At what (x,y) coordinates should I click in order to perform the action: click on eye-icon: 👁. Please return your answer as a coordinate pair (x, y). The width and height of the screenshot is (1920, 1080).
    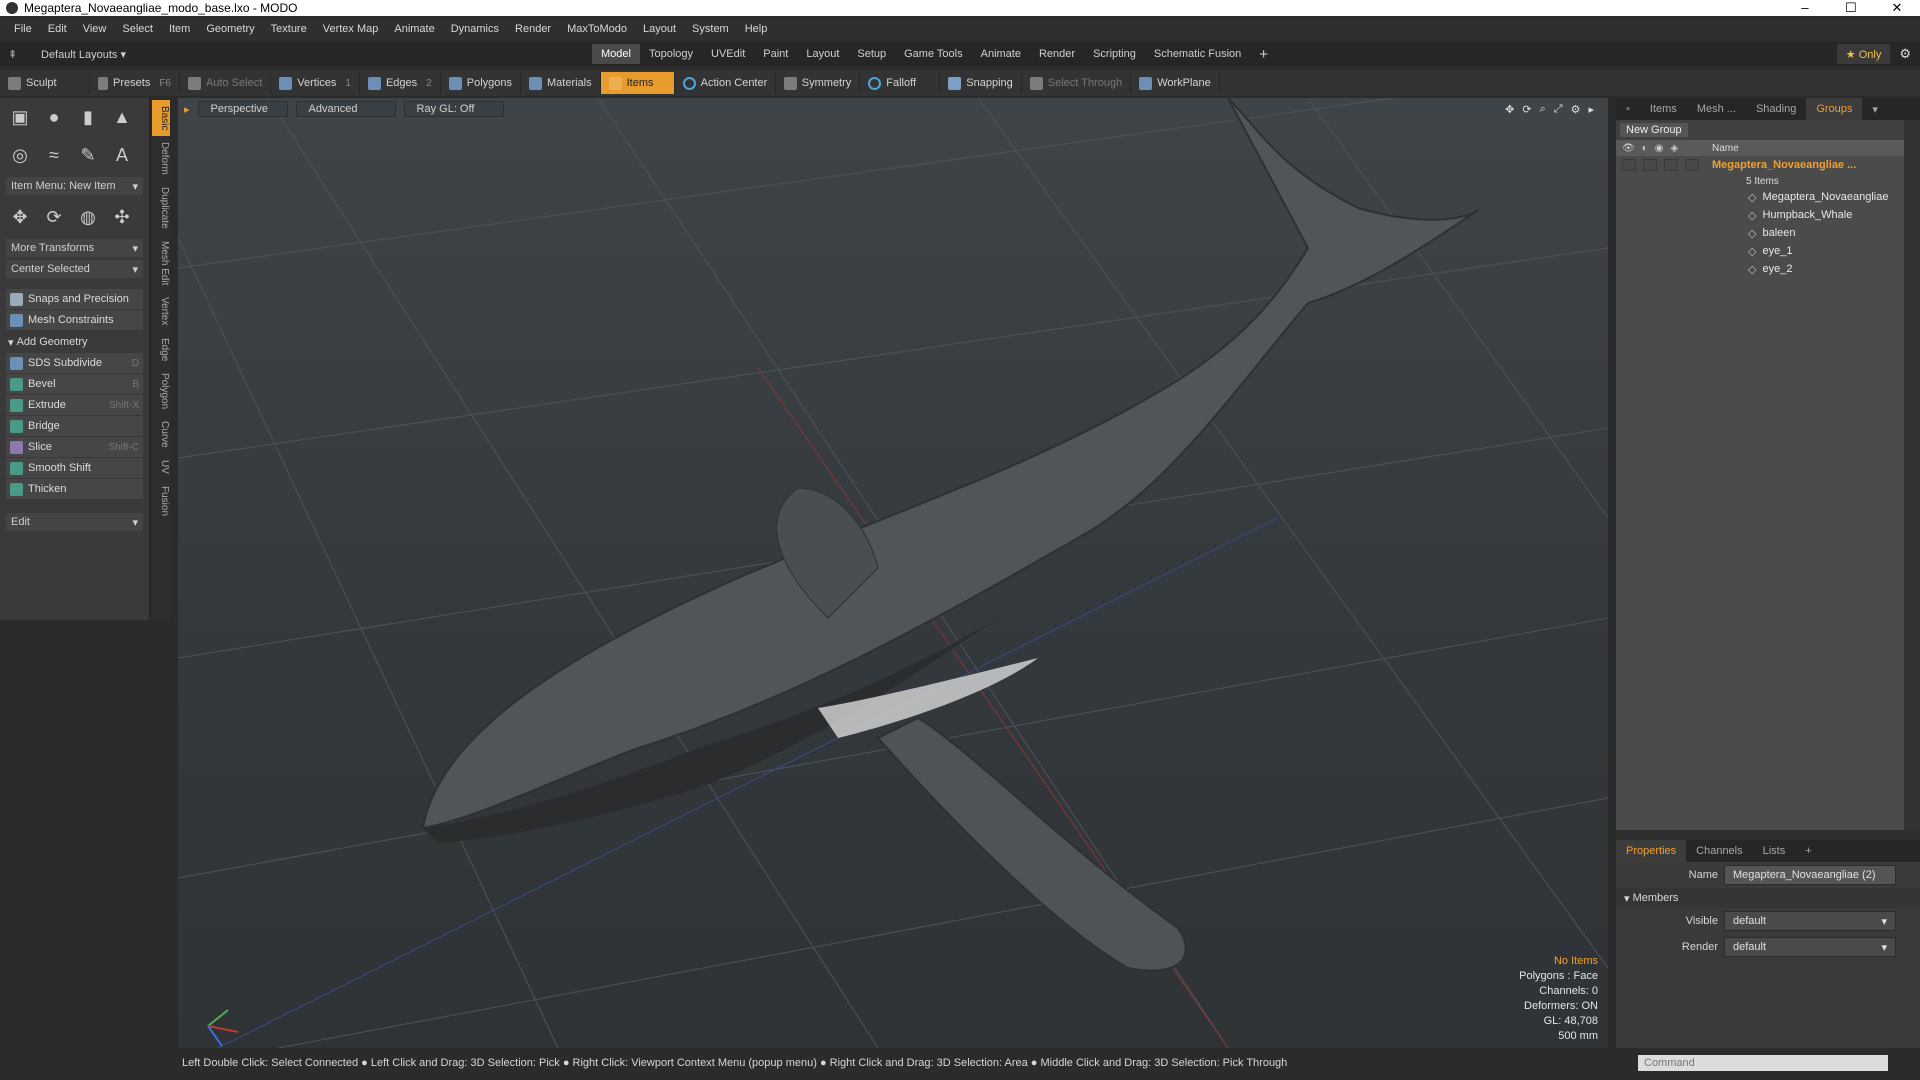
    Looking at the image, I should click on (1628, 148).